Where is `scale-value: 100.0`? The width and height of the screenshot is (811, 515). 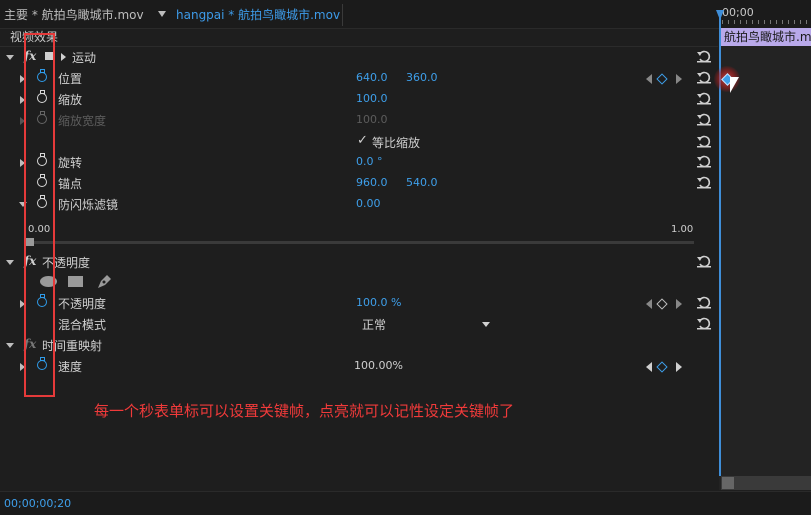
scale-value: 100.0 is located at coordinates (372, 98).